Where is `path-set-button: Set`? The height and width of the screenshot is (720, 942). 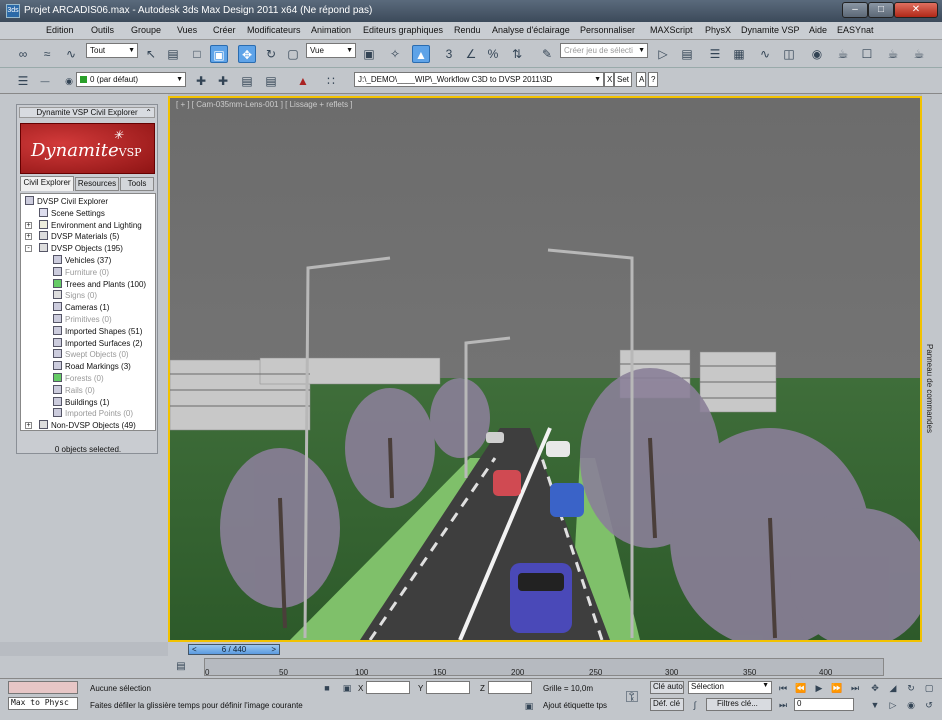 path-set-button: Set is located at coordinates (623, 79).